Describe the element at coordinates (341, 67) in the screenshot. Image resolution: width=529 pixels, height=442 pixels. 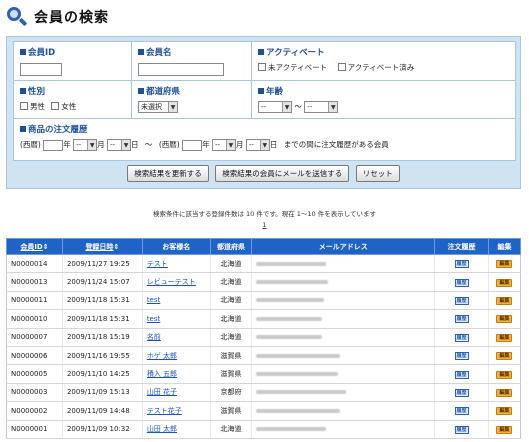
I see `active-checkbox` at that location.